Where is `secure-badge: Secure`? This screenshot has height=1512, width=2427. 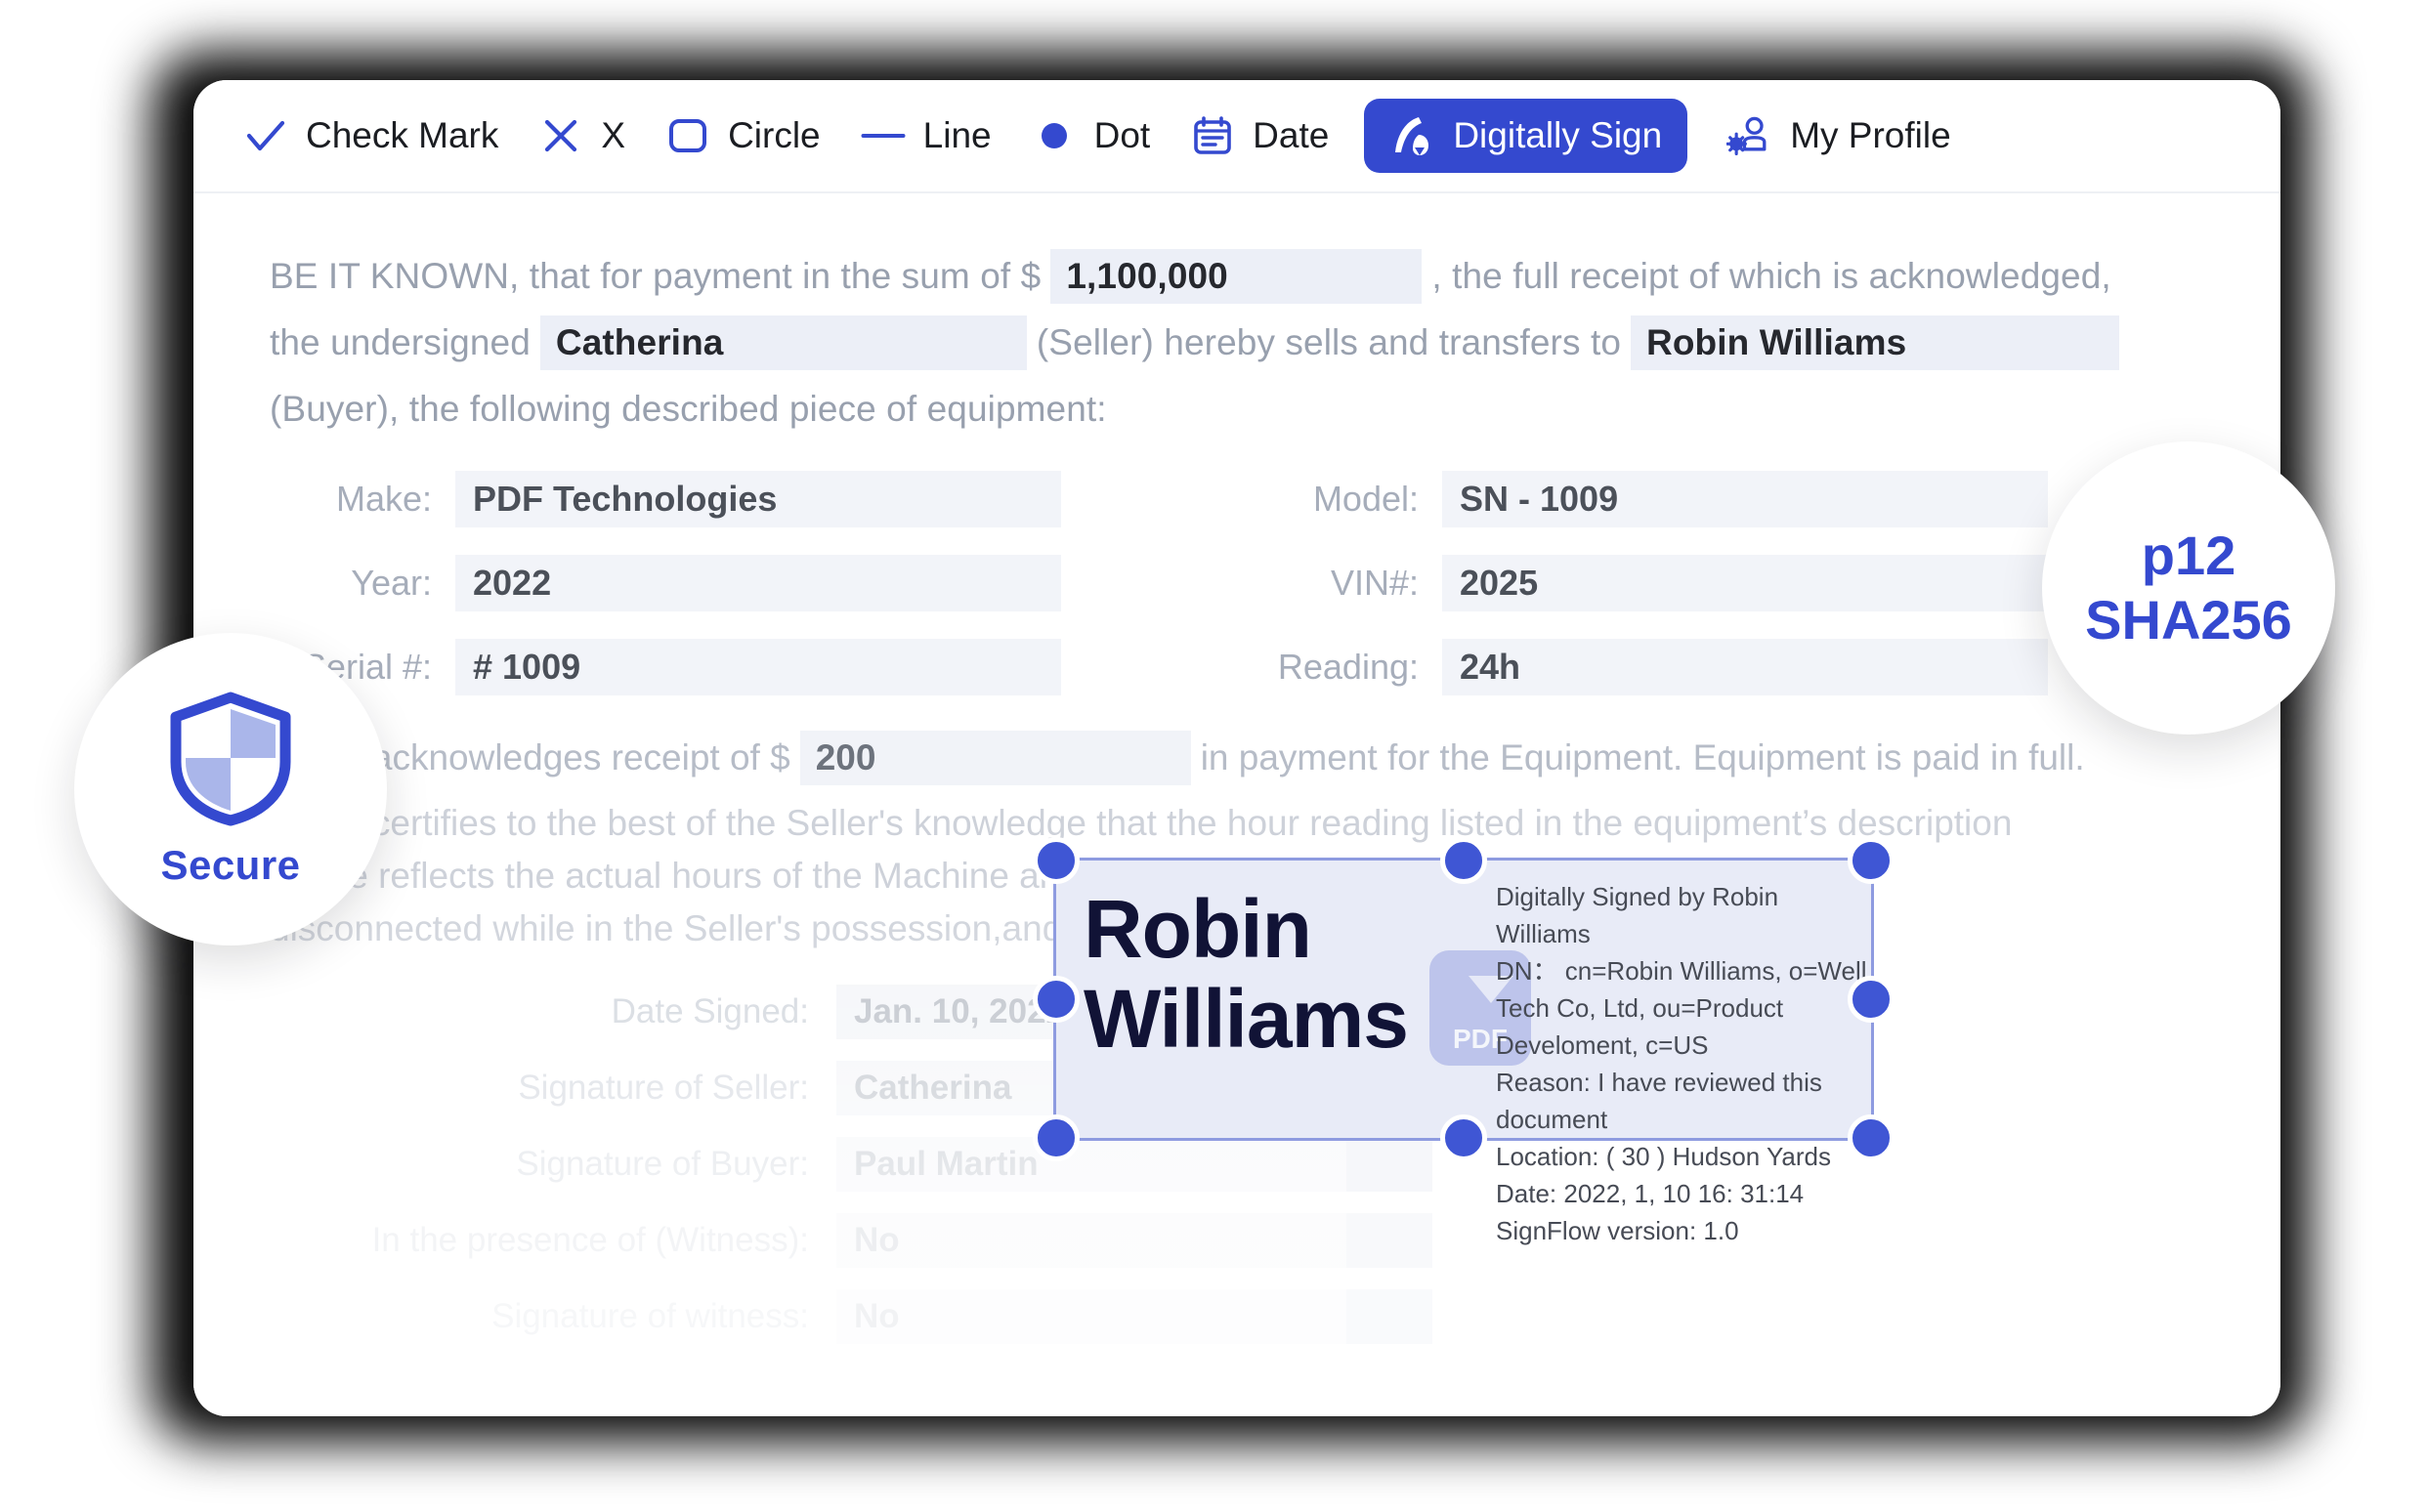 secure-badge: Secure is located at coordinates (231, 789).